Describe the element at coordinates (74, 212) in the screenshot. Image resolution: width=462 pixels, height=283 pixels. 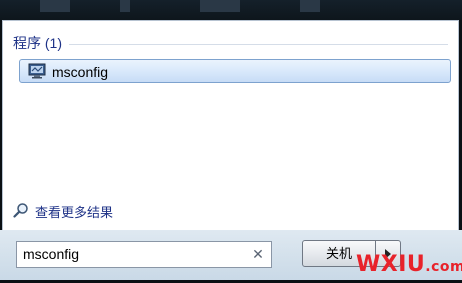
I see `see-more-results-label: 查看更多结果` at that location.